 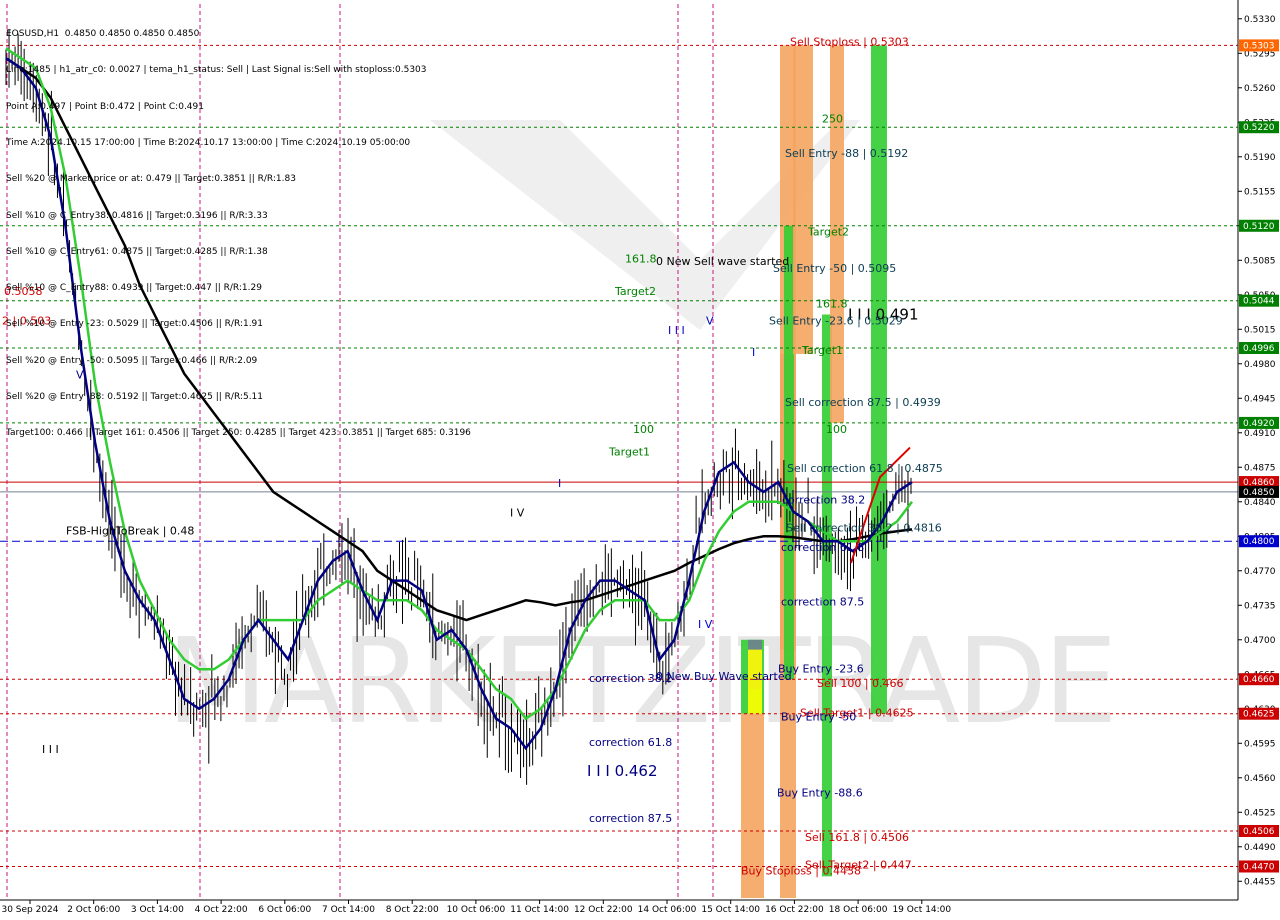 What do you see at coordinates (622, 771) in the screenshot?
I see `chart-annotation: I I I 0.462` at bounding box center [622, 771].